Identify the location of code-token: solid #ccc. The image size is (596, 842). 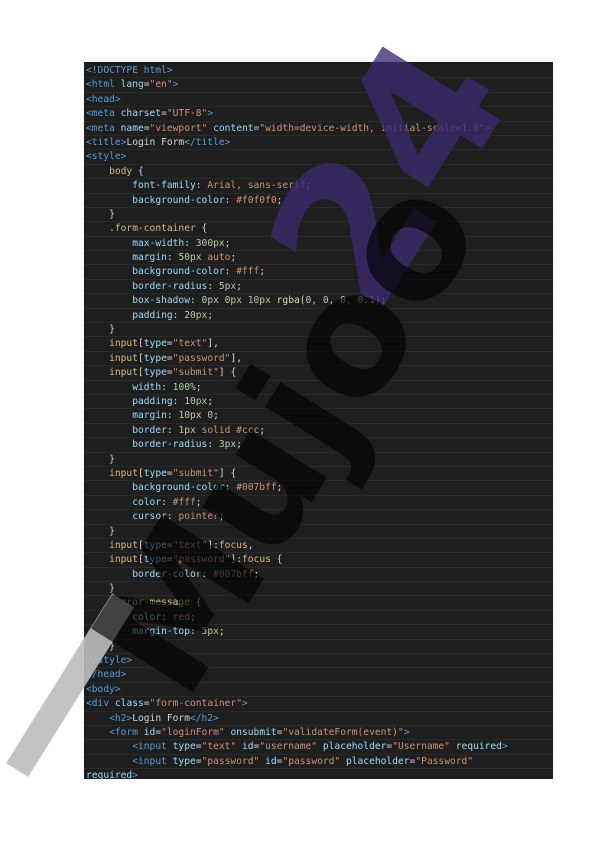
(227, 430).